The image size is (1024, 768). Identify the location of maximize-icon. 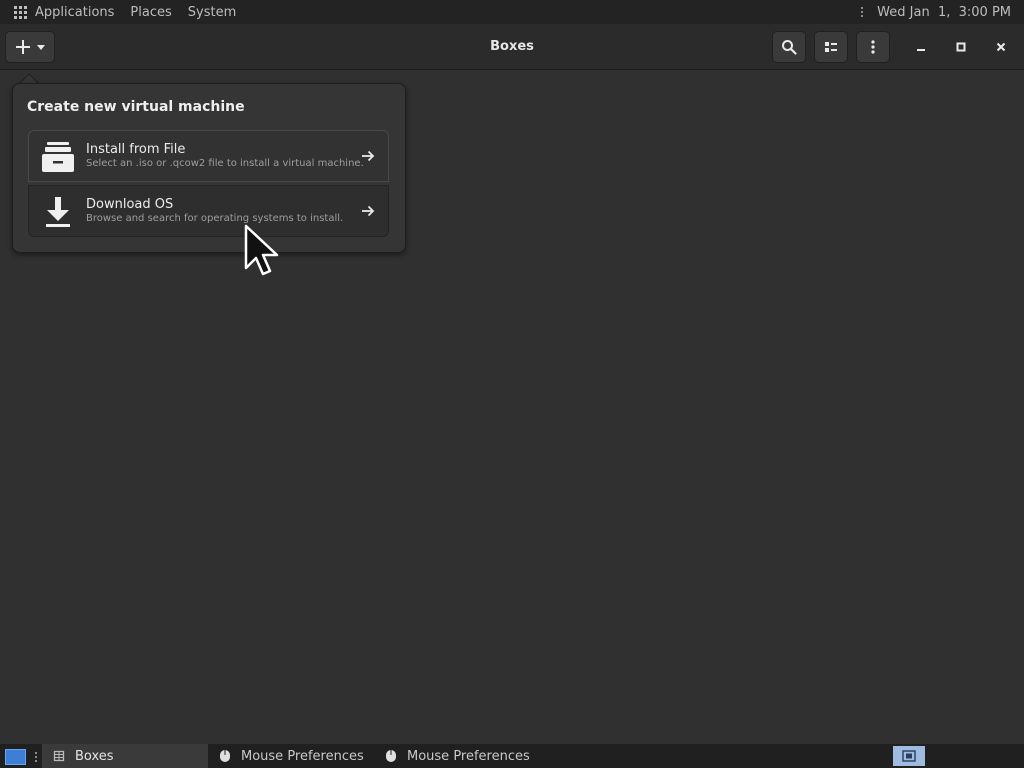
(961, 47).